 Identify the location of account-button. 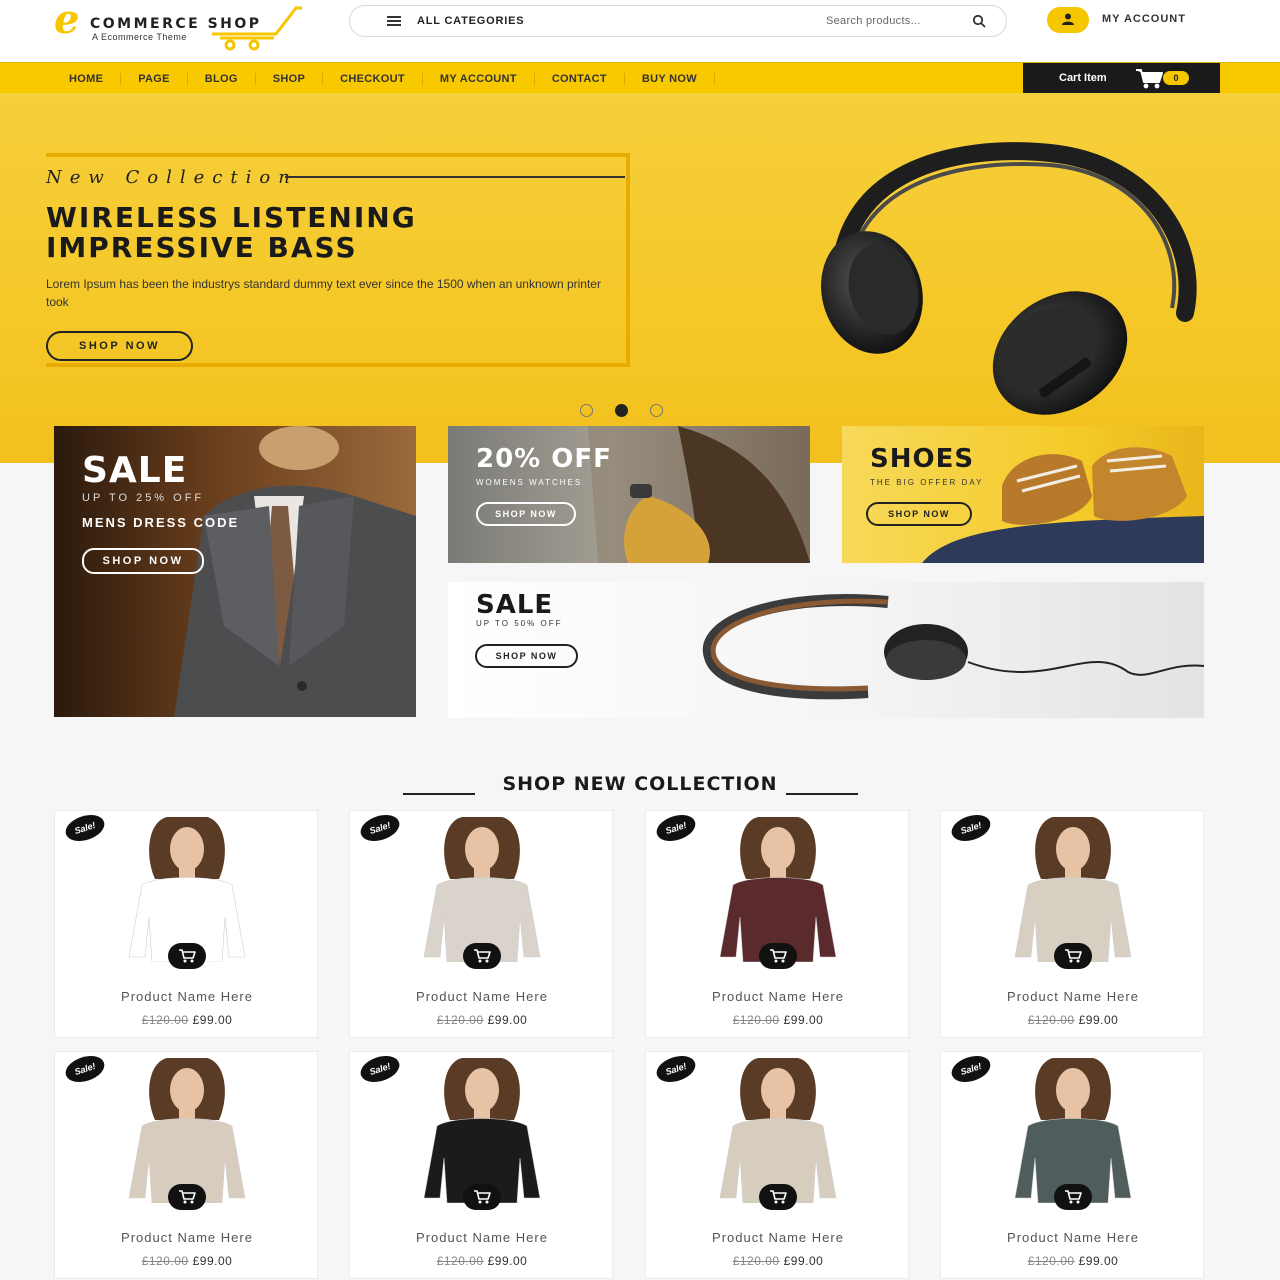
(1068, 20).